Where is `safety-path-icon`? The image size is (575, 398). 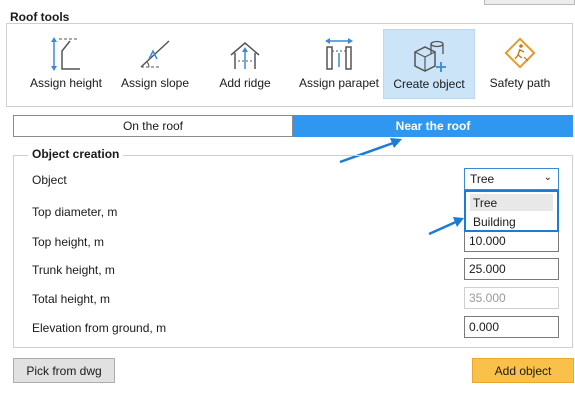 safety-path-icon is located at coordinates (520, 53).